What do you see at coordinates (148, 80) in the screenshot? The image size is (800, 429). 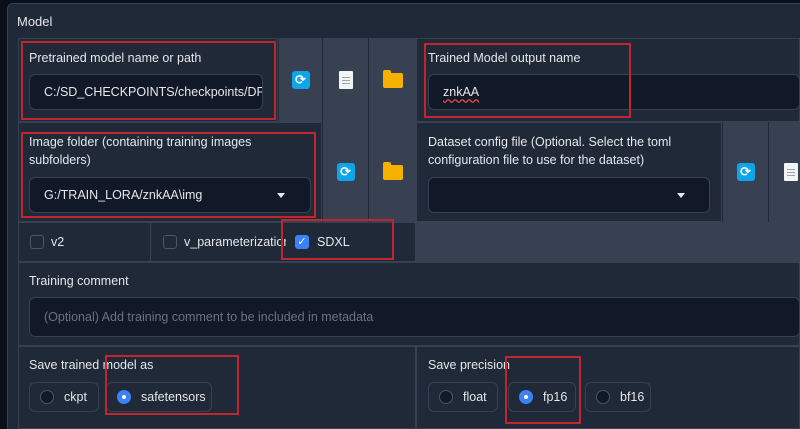 I see `highlight-pretrained` at bounding box center [148, 80].